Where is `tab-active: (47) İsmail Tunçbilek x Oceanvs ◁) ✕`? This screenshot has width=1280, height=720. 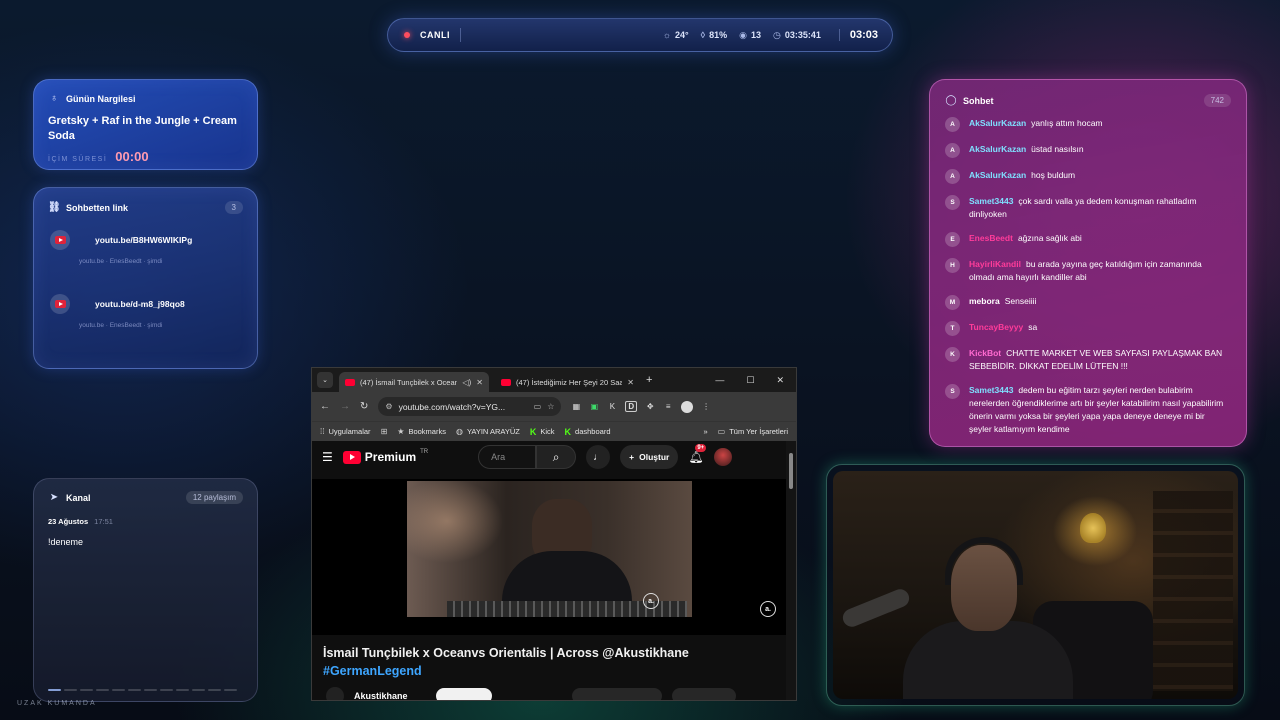
tab-active: (47) İsmail Tunçbilek x Oceanvs ◁) ✕ is located at coordinates (414, 382).